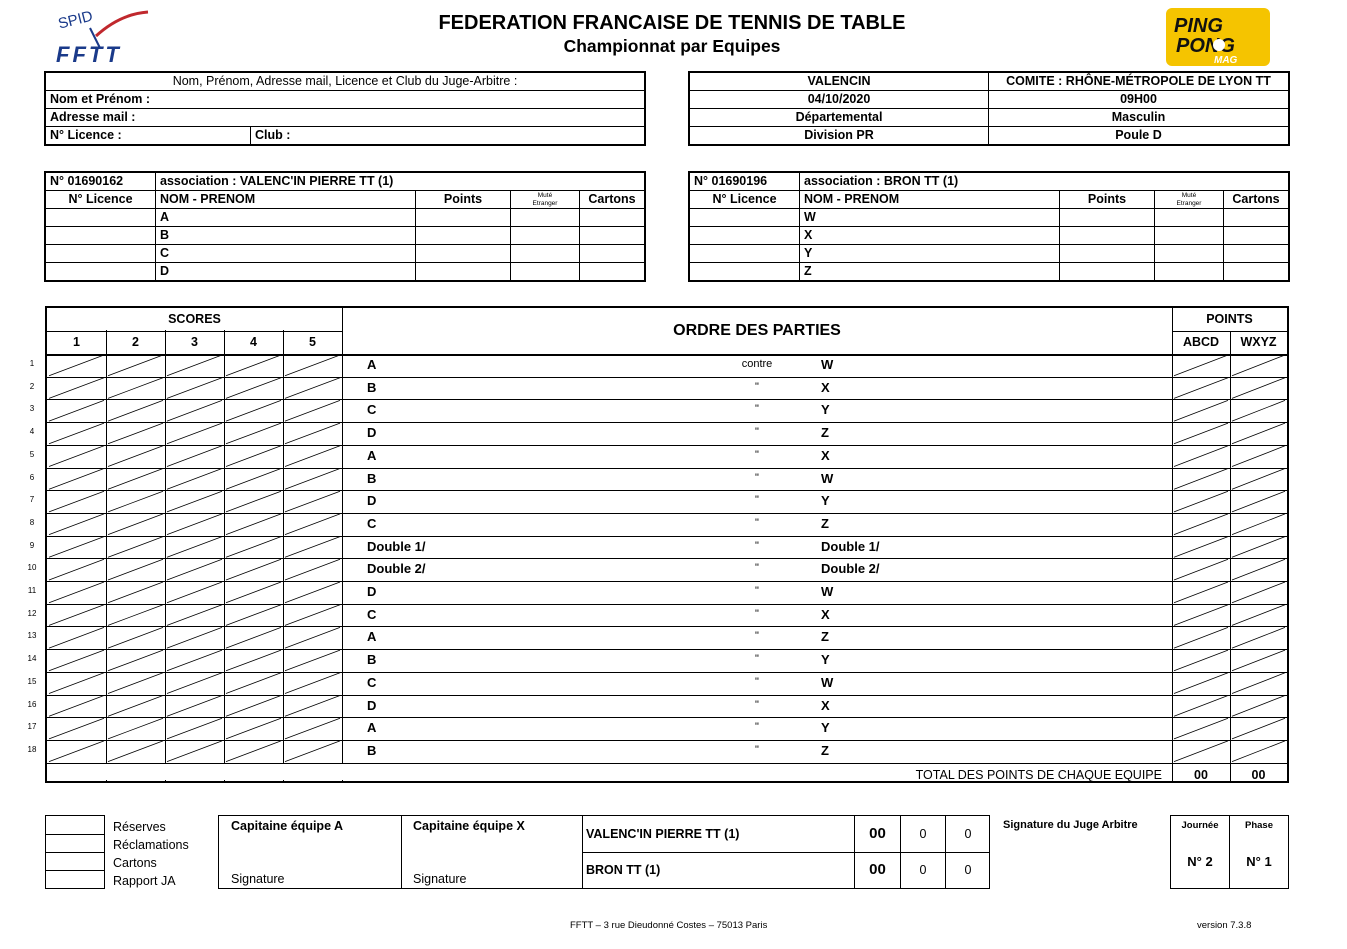 The width and height of the screenshot is (1347, 949). Describe the element at coordinates (1107, 199) in the screenshot. I see `team-x-col-points: Points` at that location.